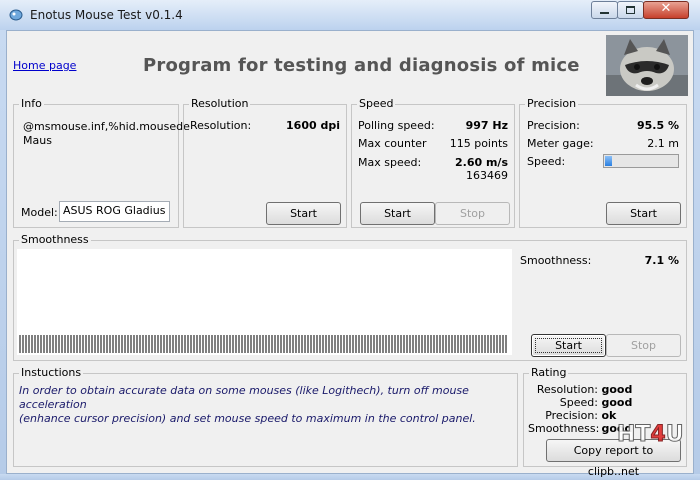 This screenshot has height=482, width=700. Describe the element at coordinates (37, 140) in the screenshot. I see `info-line-2: Maus` at that location.